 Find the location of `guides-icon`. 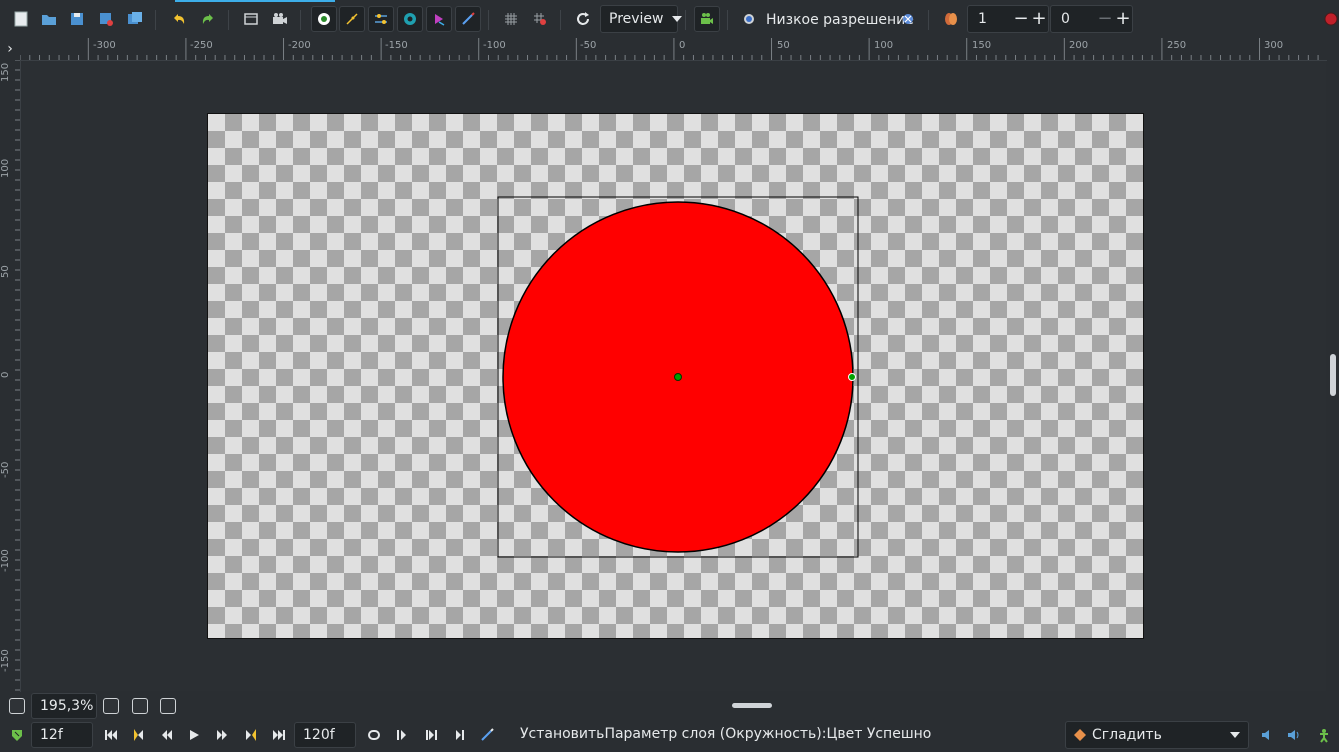

guides-icon is located at coordinates (381, 19).